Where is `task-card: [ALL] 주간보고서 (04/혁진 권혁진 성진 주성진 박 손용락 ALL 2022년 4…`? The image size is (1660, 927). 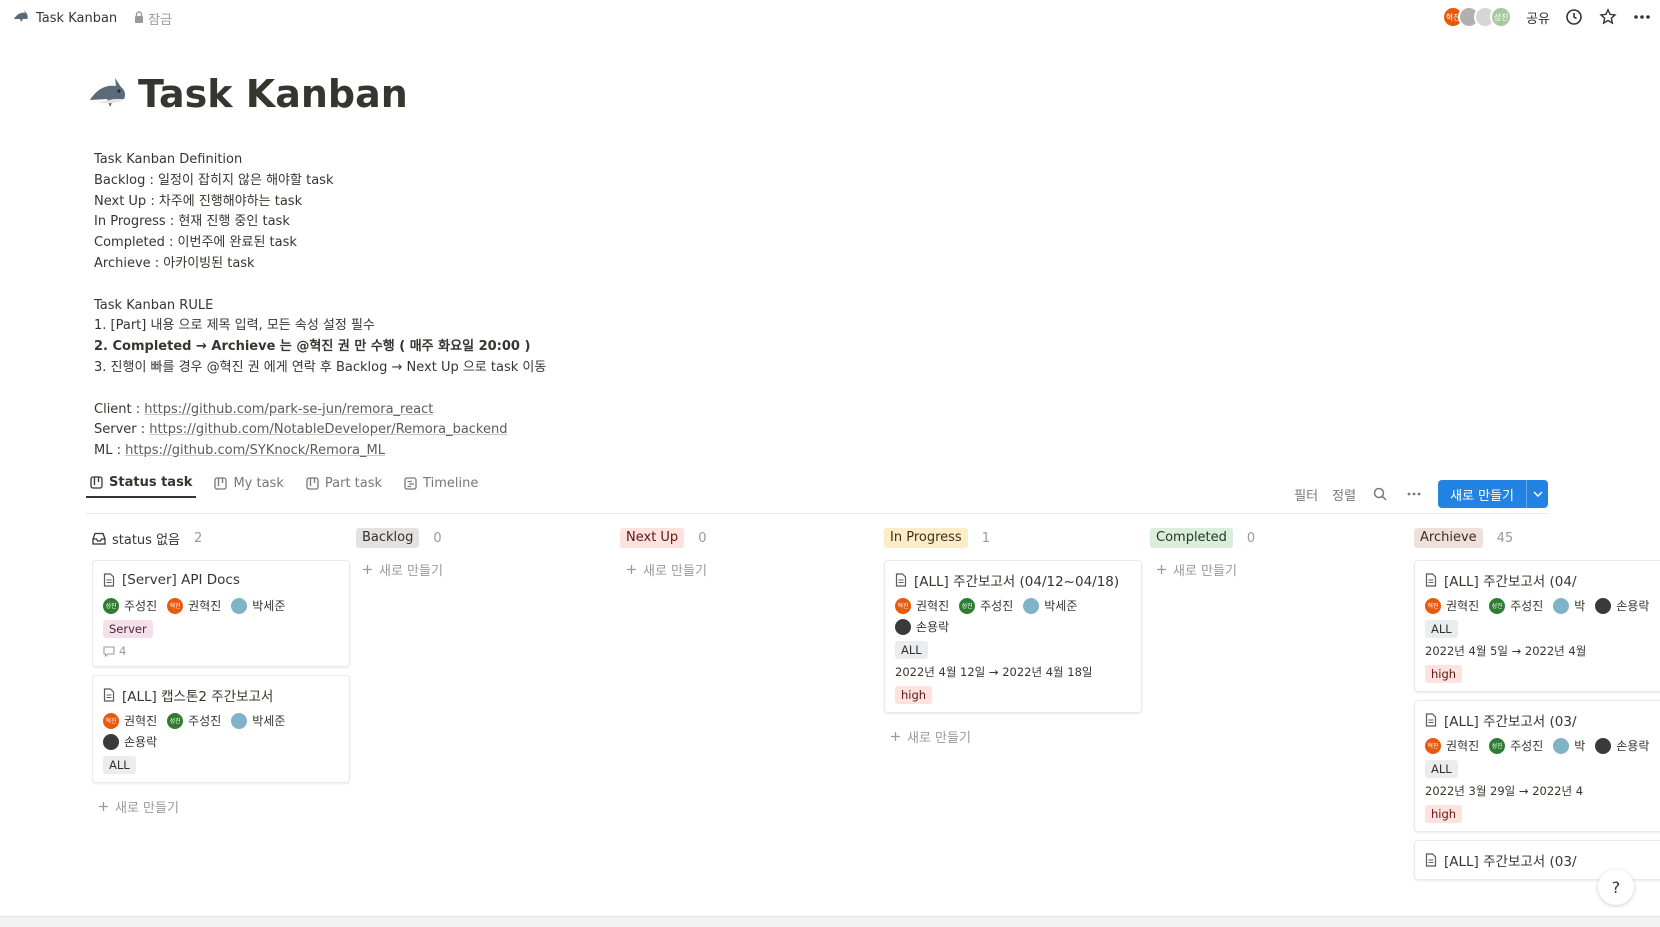 task-card: [ALL] 주간보고서 (04/혁진 권혁진 성진 주성진 박 손용락 ALL 2022년 4… is located at coordinates (1537, 626).